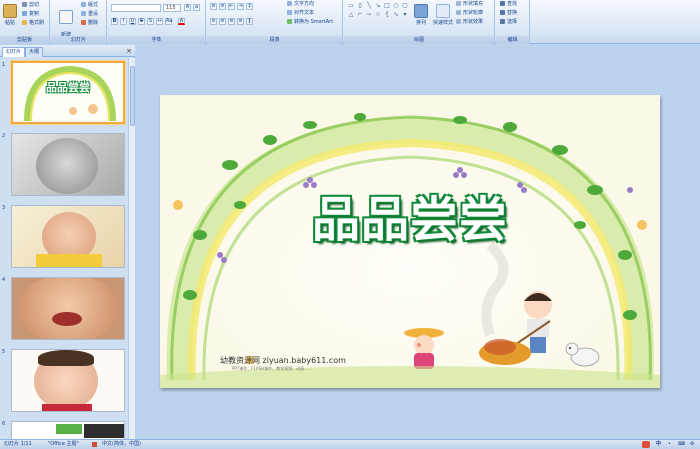 The width and height of the screenshot is (700, 449). I want to click on rounded-rect-shape-icon: ▢, so click(405, 5).